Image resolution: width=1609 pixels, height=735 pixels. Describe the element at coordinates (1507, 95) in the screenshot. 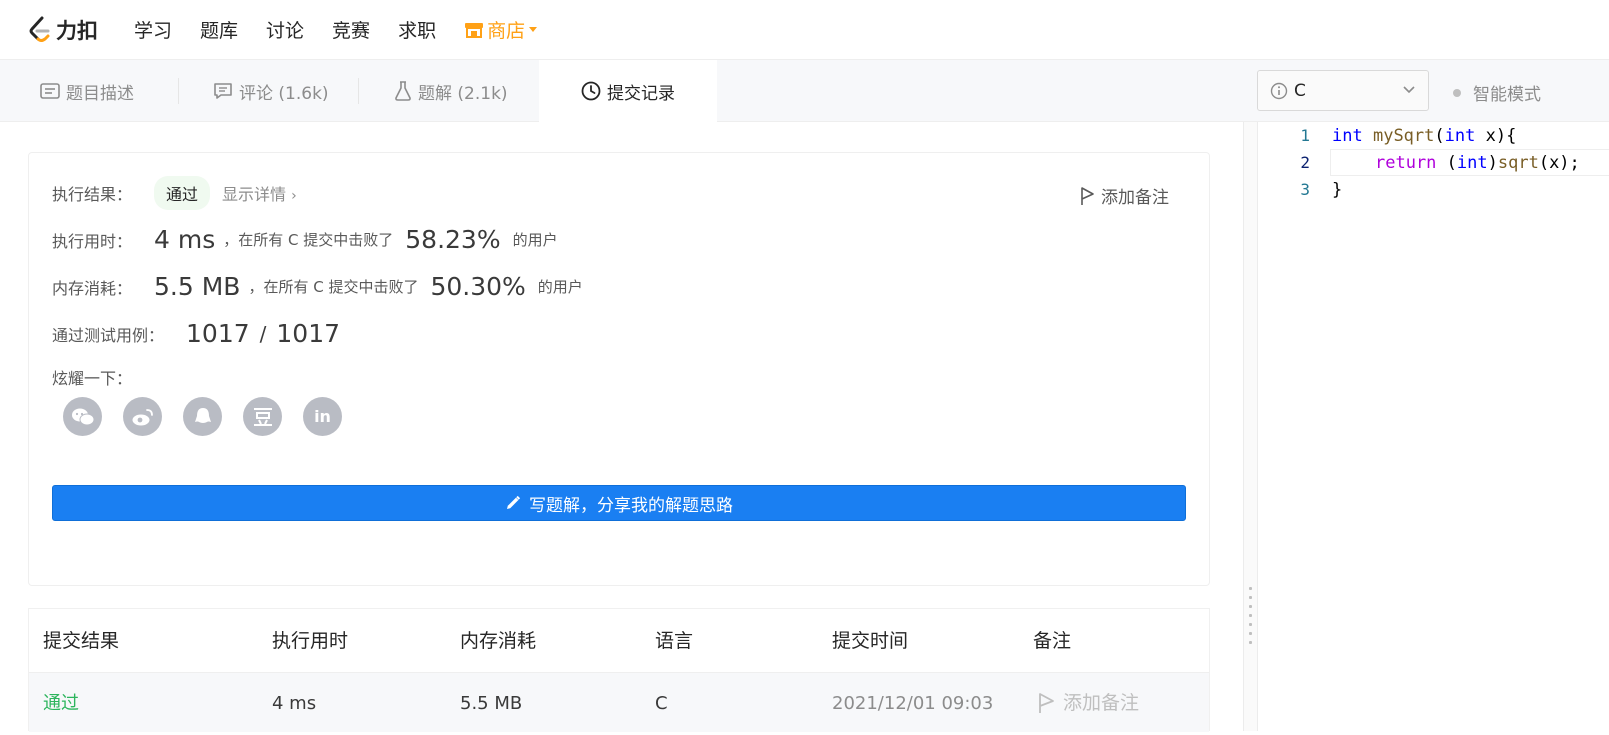

I see `smart-mode-label: 智能模式` at that location.